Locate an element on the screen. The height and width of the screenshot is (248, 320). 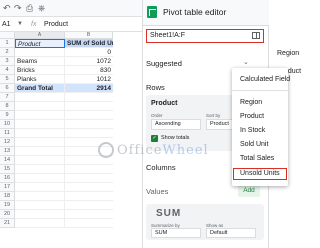
table-row: 1ProductSUM of Sold Unit is located at coordinates (56, 43).